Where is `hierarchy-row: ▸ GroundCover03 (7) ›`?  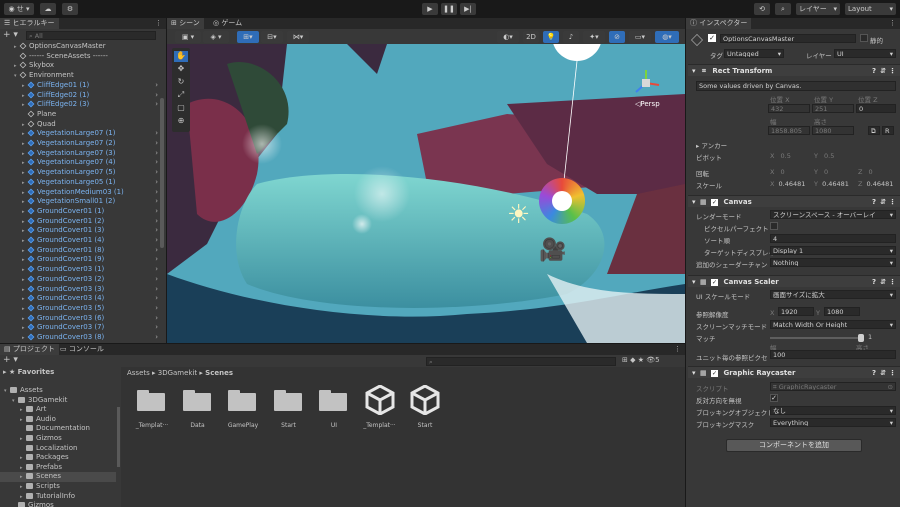
hierarchy-row: ▸ GroundCover03 (7) › is located at coordinates (80, 328).